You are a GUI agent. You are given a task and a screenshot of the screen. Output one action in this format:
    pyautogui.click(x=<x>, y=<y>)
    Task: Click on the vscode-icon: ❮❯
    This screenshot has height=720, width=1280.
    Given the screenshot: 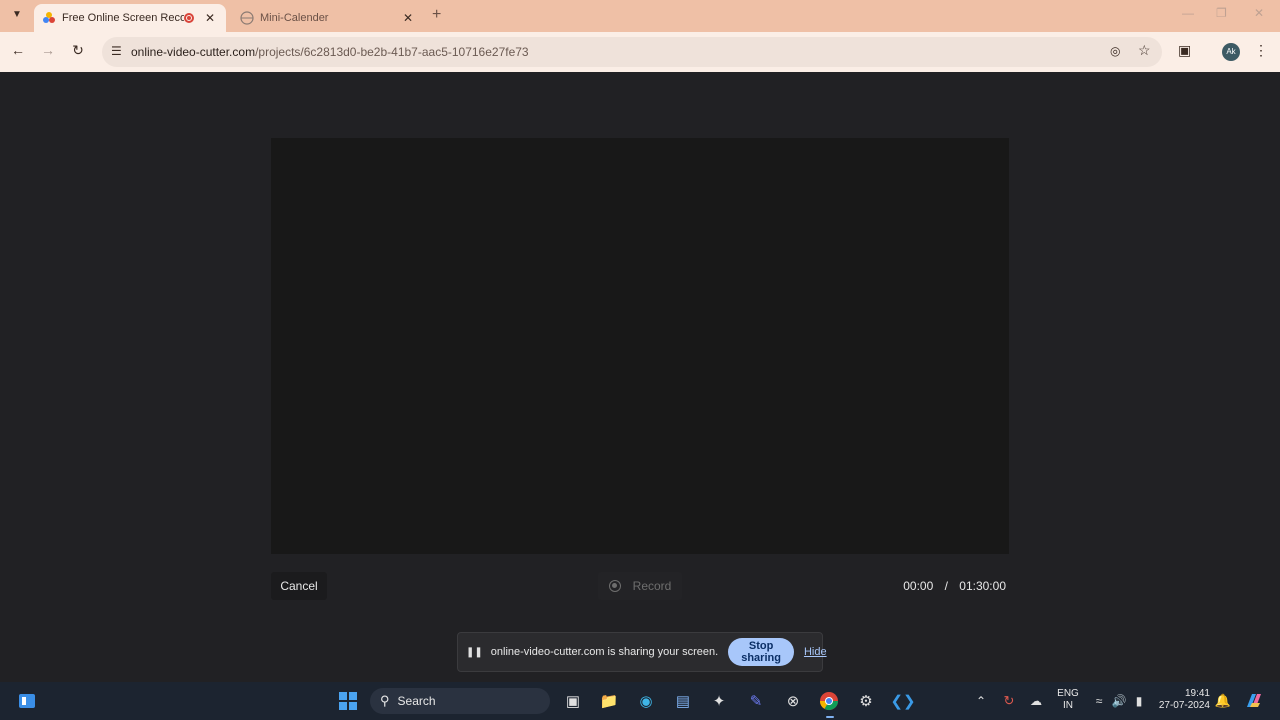 What is the action you would take?
    pyautogui.click(x=902, y=701)
    